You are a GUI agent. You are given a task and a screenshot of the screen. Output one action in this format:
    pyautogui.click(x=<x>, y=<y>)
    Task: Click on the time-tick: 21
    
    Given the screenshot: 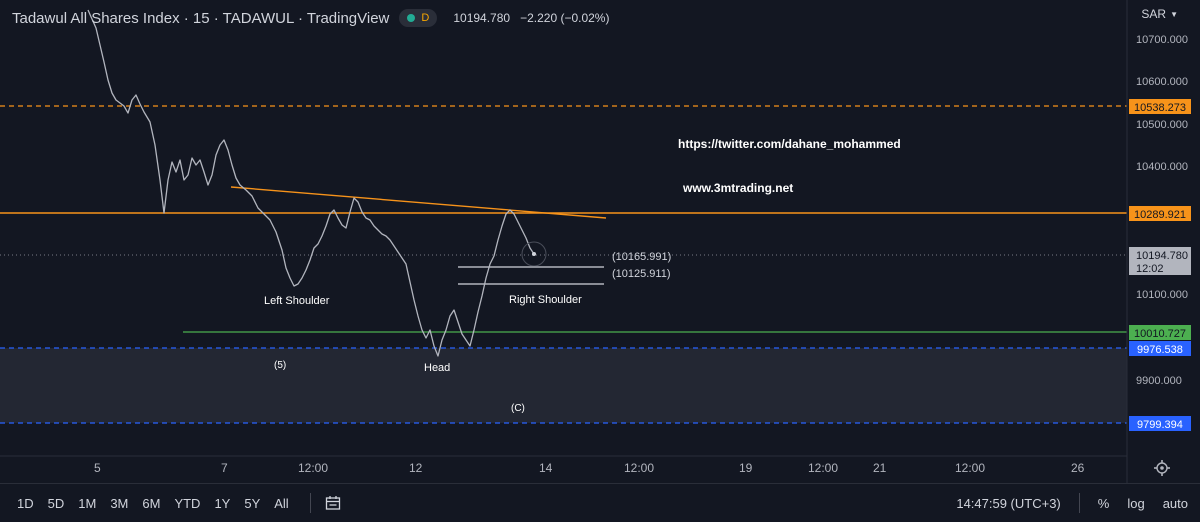 What is the action you would take?
    pyautogui.click(x=880, y=468)
    